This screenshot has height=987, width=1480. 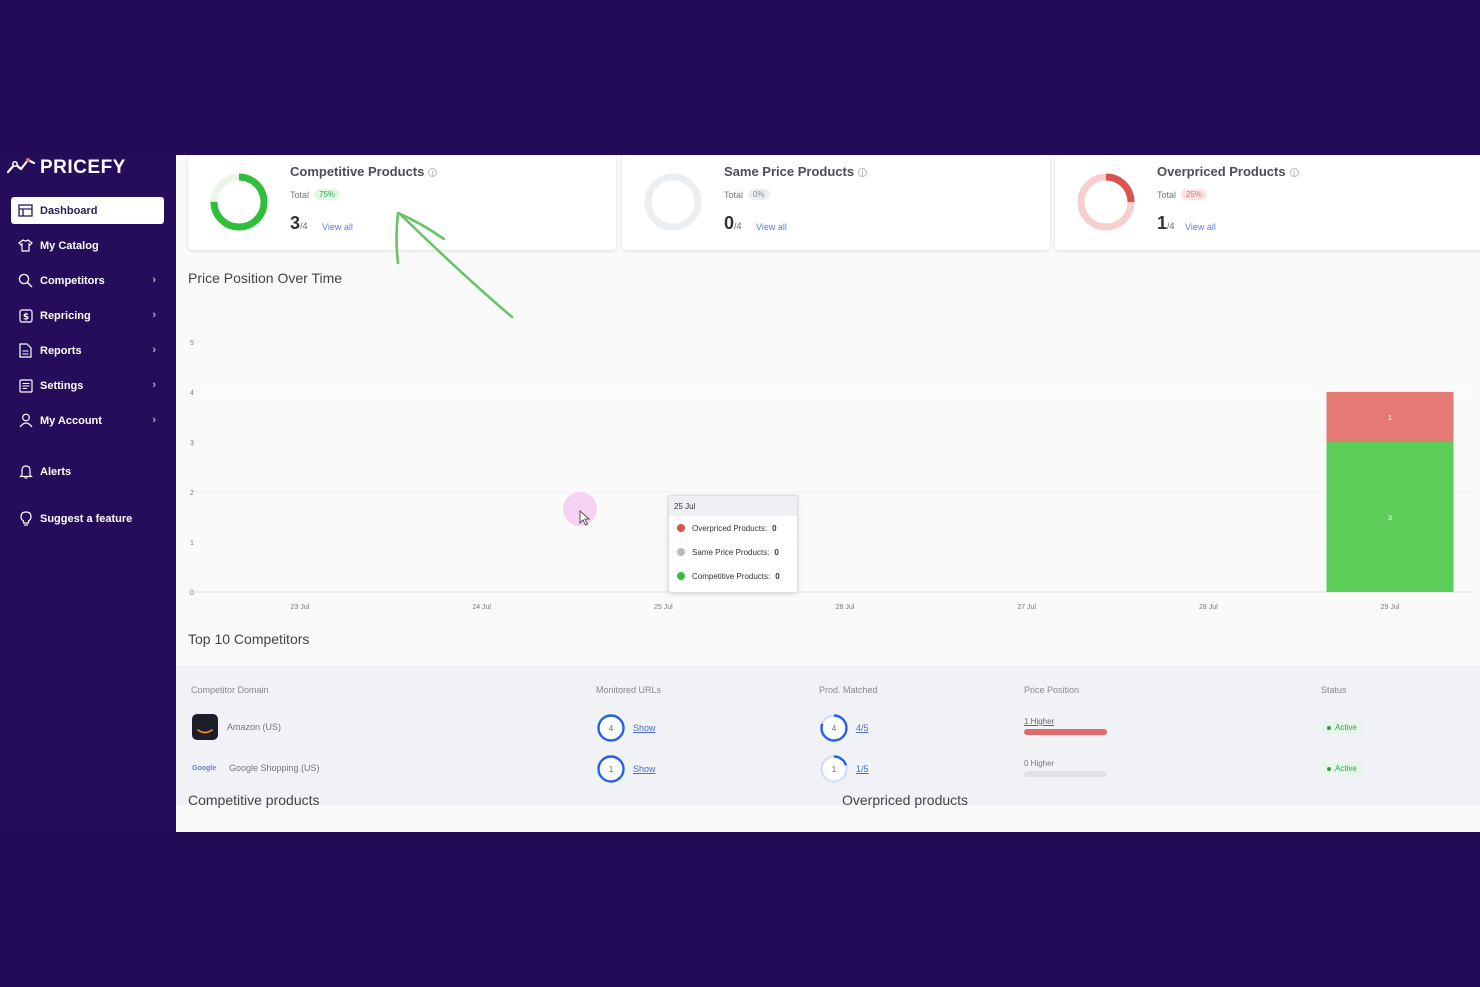 I want to click on dollar-icon: $, so click(x=25, y=315).